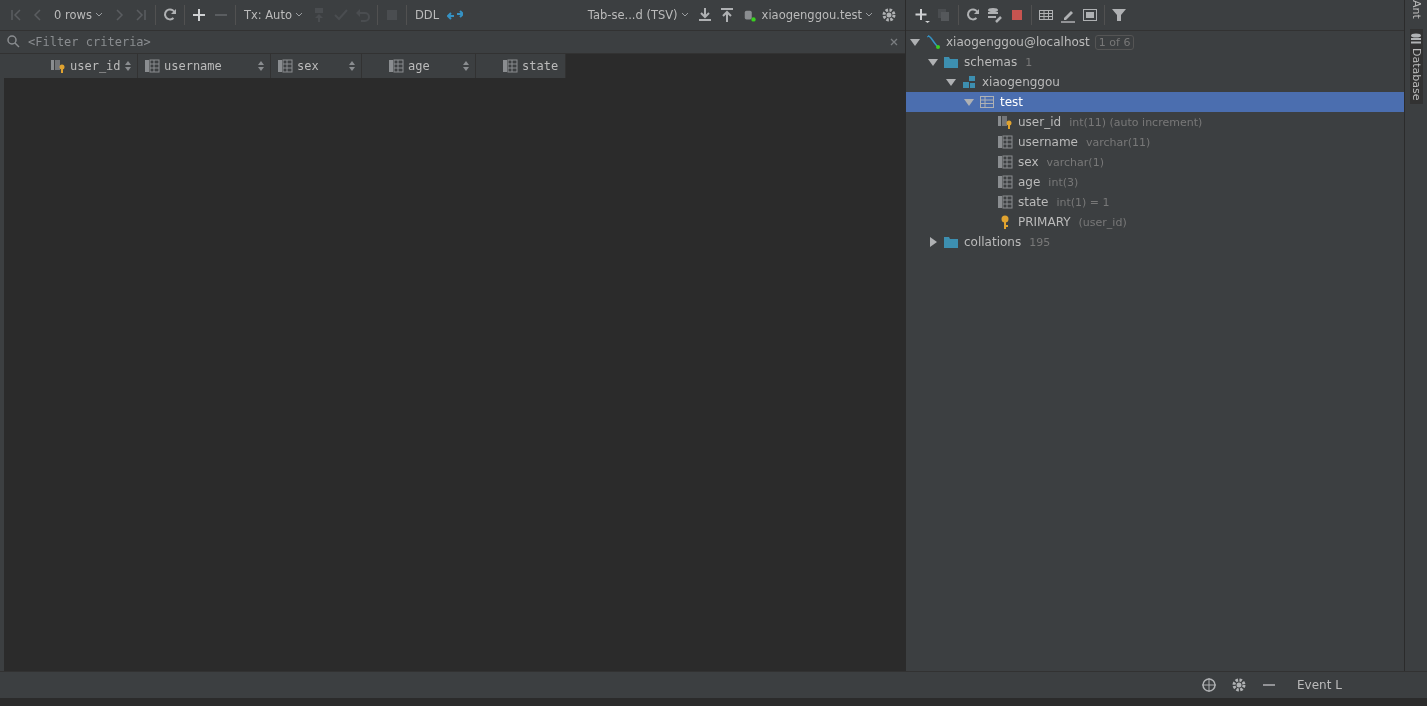  I want to click on tree-label: collations, so click(993, 242).